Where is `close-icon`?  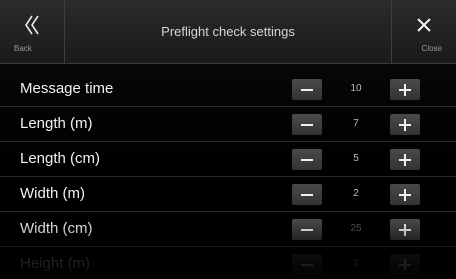
close-icon is located at coordinates (424, 25).